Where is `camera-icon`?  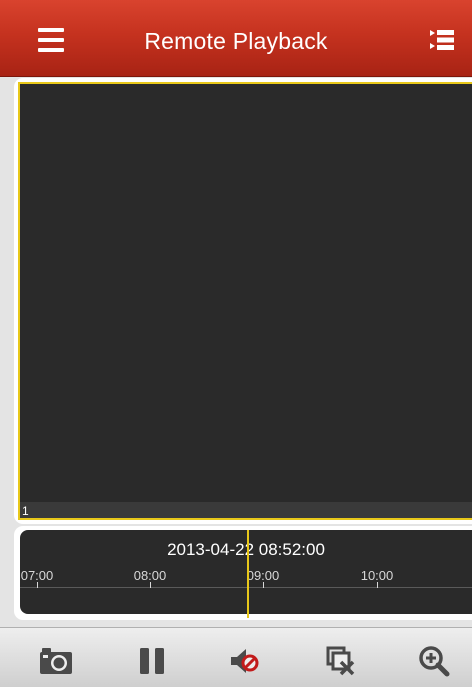
camera-icon is located at coordinates (56, 661).